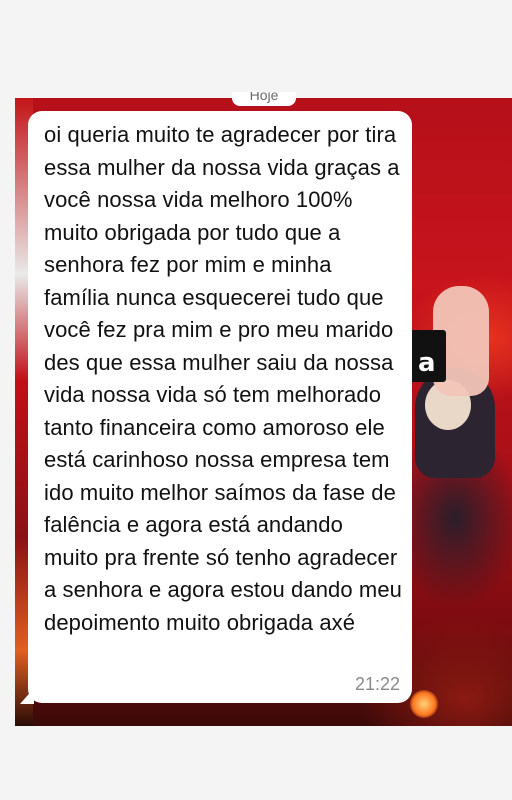 This screenshot has height=800, width=512. I want to click on date-divider-label: Hoje, so click(264, 97).